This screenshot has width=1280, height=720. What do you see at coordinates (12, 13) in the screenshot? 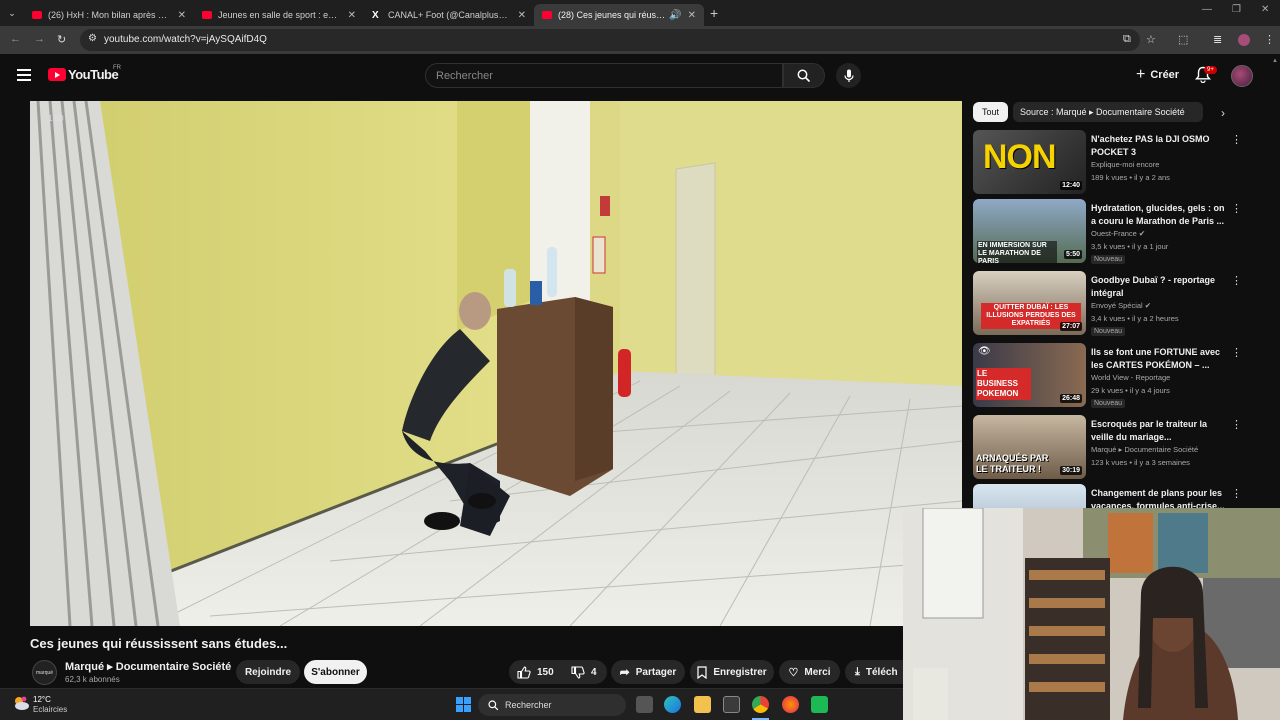
I see `tab-search-chevron-icon: ⌄` at bounding box center [12, 13].